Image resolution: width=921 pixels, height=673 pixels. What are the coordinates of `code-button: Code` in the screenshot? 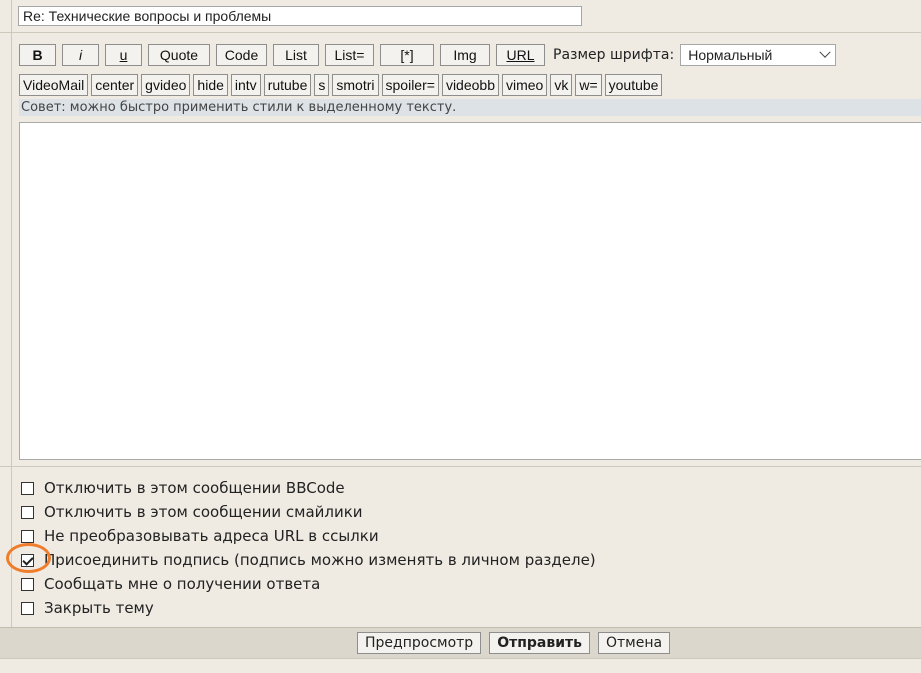 It's located at (241, 55).